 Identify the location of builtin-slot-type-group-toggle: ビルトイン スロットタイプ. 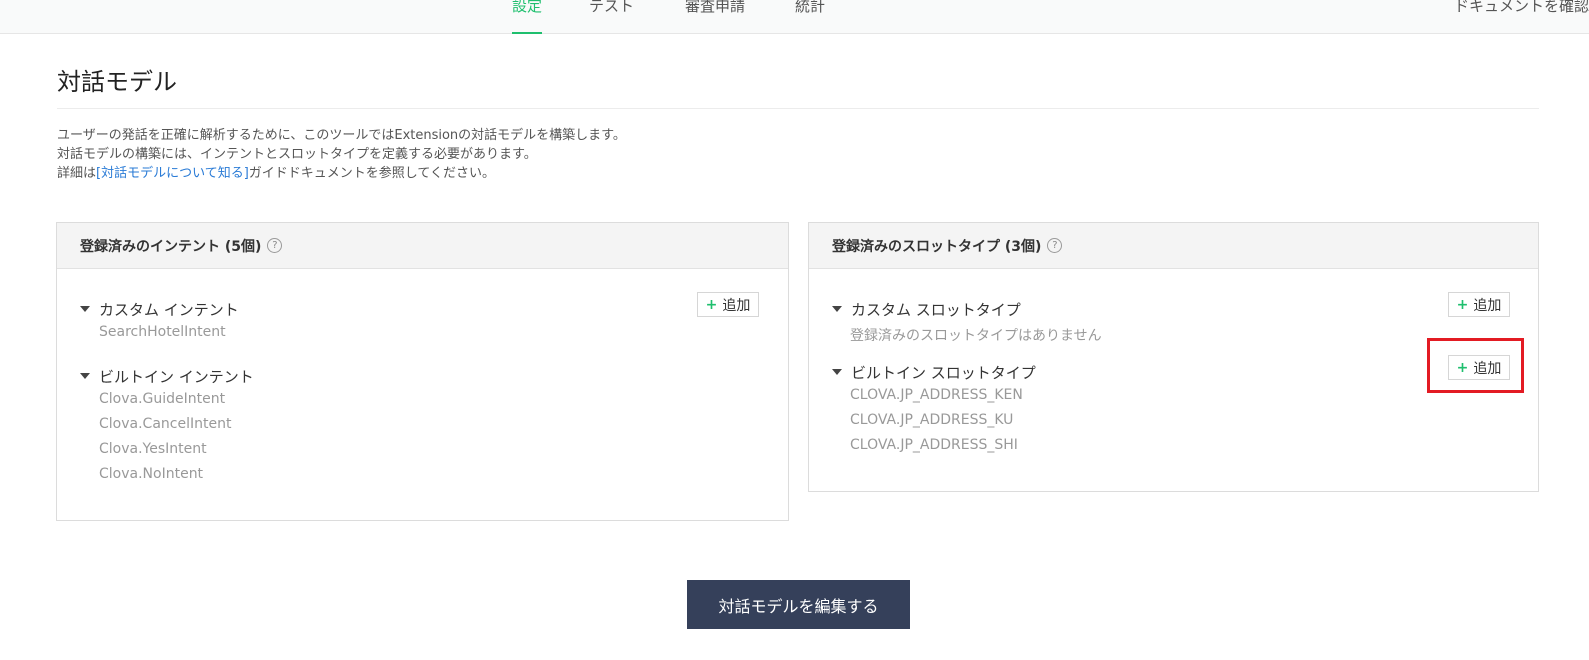
(934, 372).